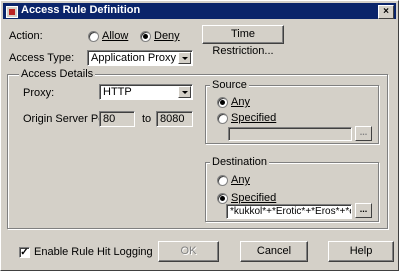 Image resolution: width=399 pixels, height=271 pixels. I want to click on destination-any-radio, so click(222, 180).